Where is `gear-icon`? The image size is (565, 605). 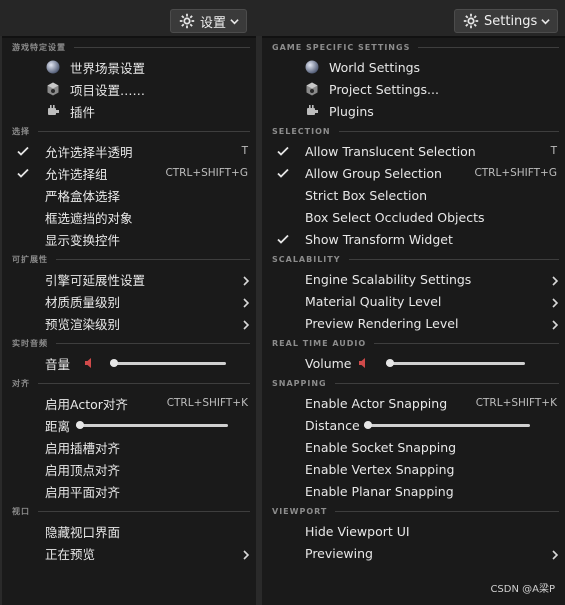 gear-icon is located at coordinates (471, 21).